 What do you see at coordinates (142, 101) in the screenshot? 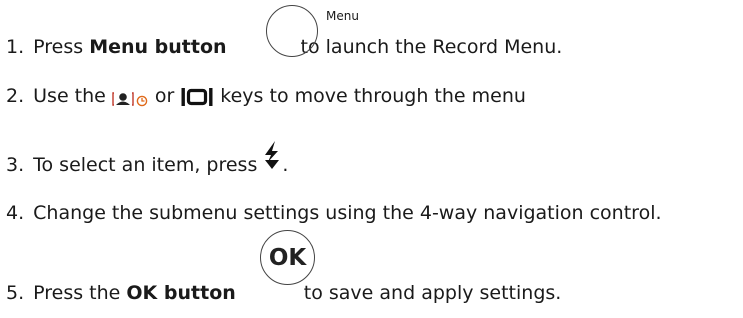
I see `self-timer-icon` at bounding box center [142, 101].